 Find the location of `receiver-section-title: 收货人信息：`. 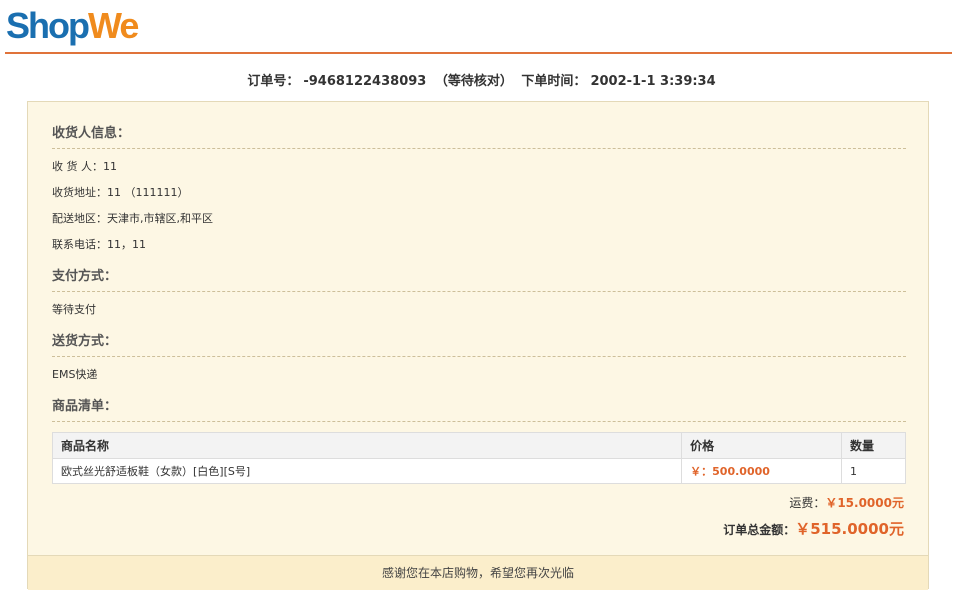

receiver-section-title: 收货人信息： is located at coordinates (91, 133).